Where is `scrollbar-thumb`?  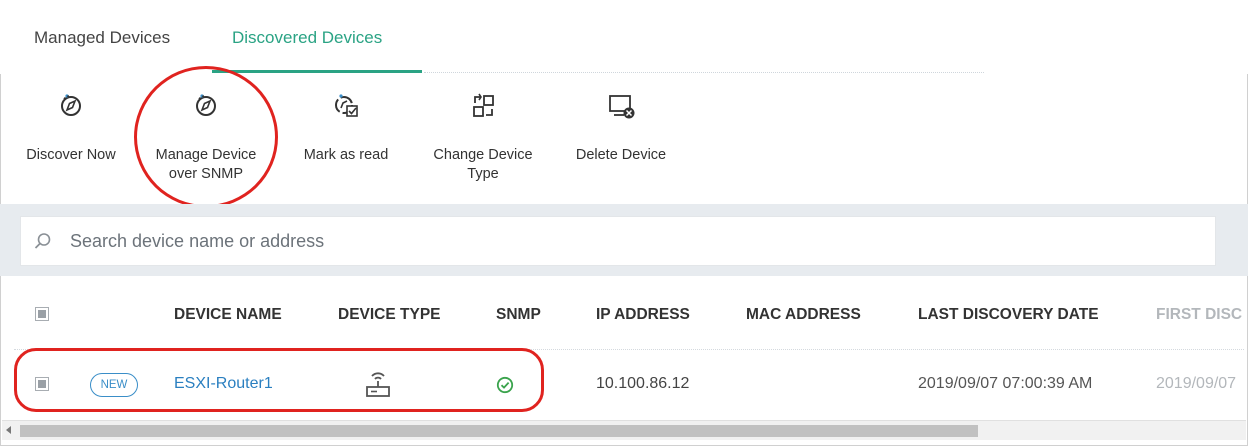 scrollbar-thumb is located at coordinates (499, 431).